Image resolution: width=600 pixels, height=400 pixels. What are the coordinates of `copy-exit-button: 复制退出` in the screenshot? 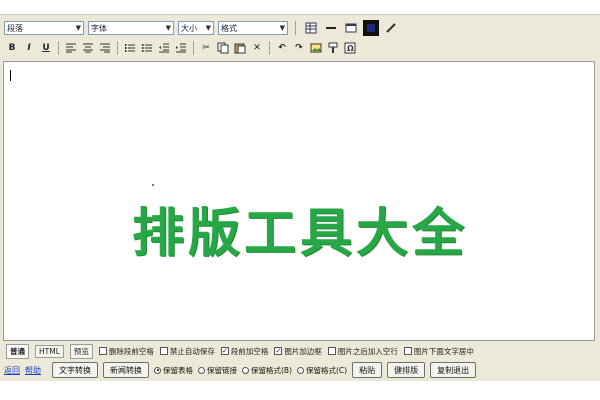 It's located at (453, 370).